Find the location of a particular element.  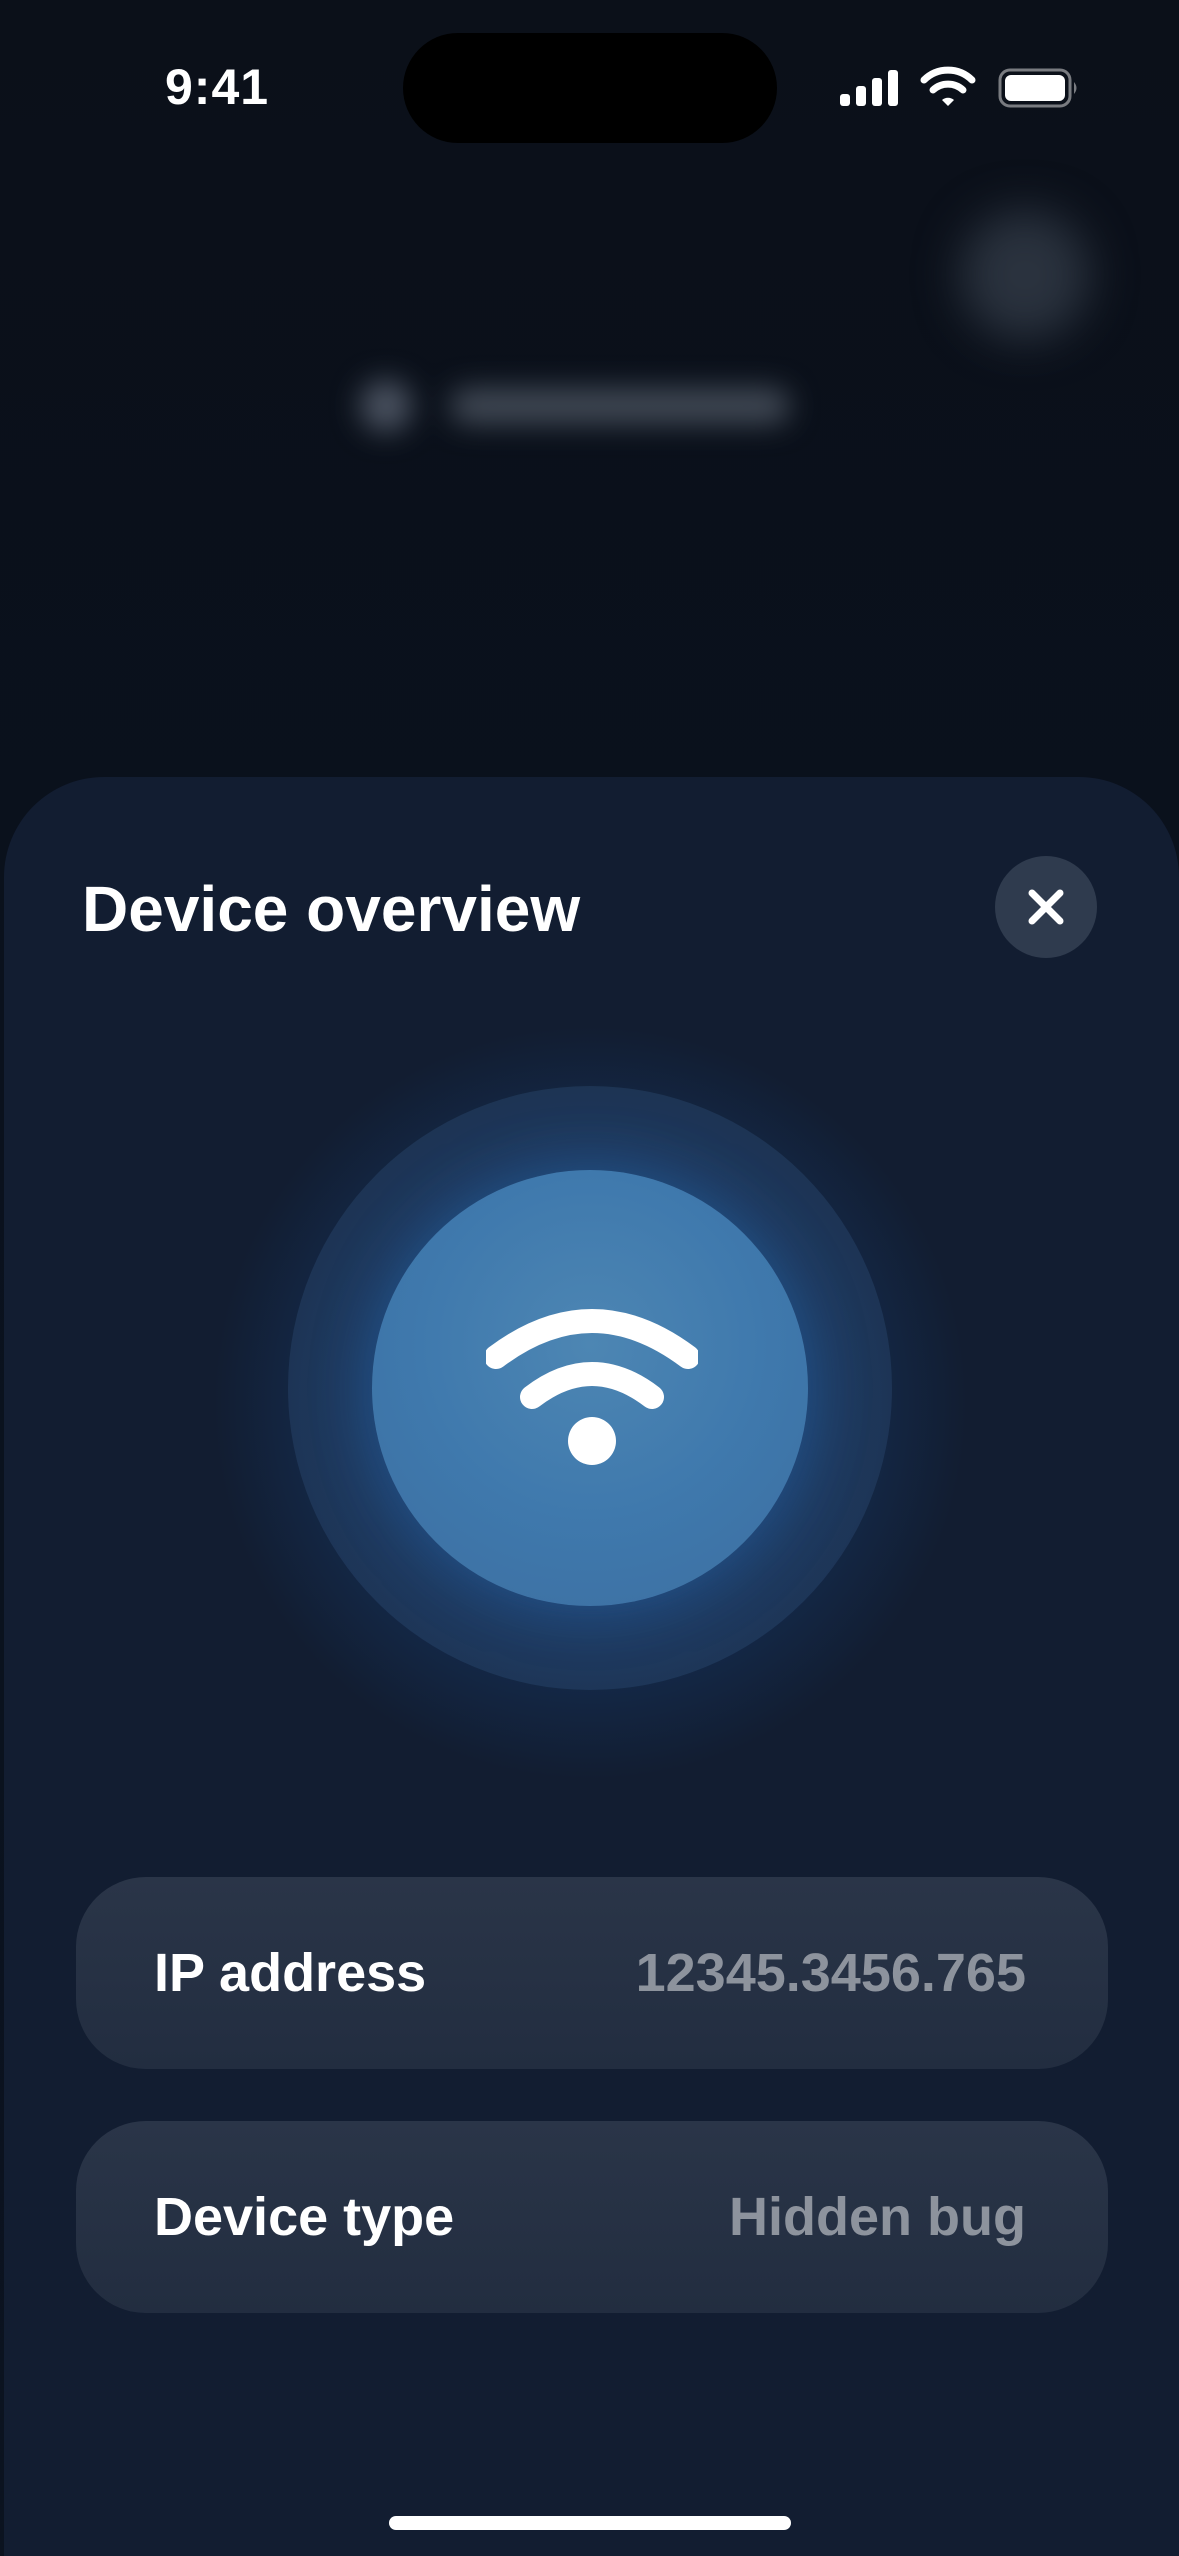

blurred-background-header is located at coordinates (585, 405).